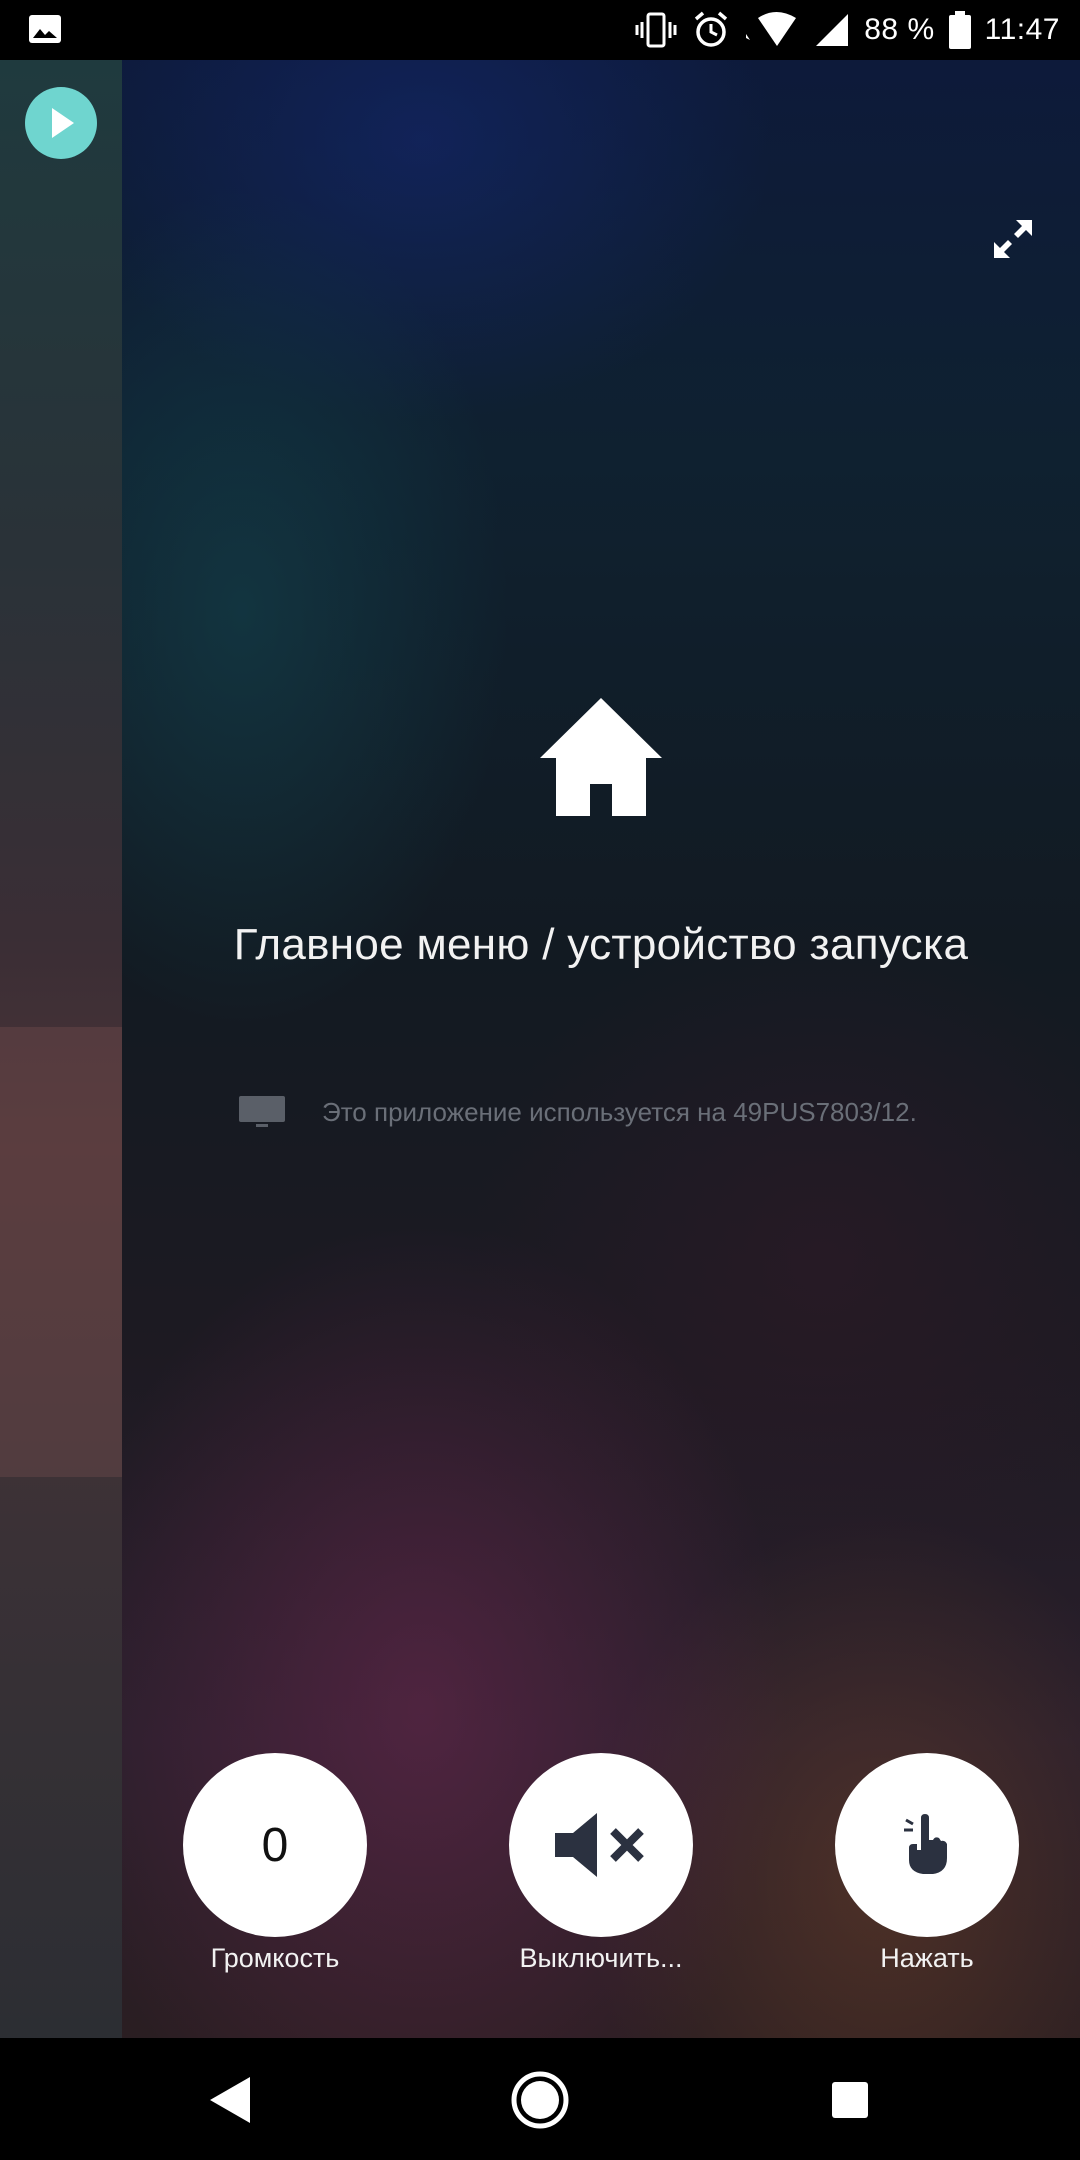 Image resolution: width=1080 pixels, height=2160 pixels. I want to click on volume-control: 0 Громкость, so click(275, 1863).